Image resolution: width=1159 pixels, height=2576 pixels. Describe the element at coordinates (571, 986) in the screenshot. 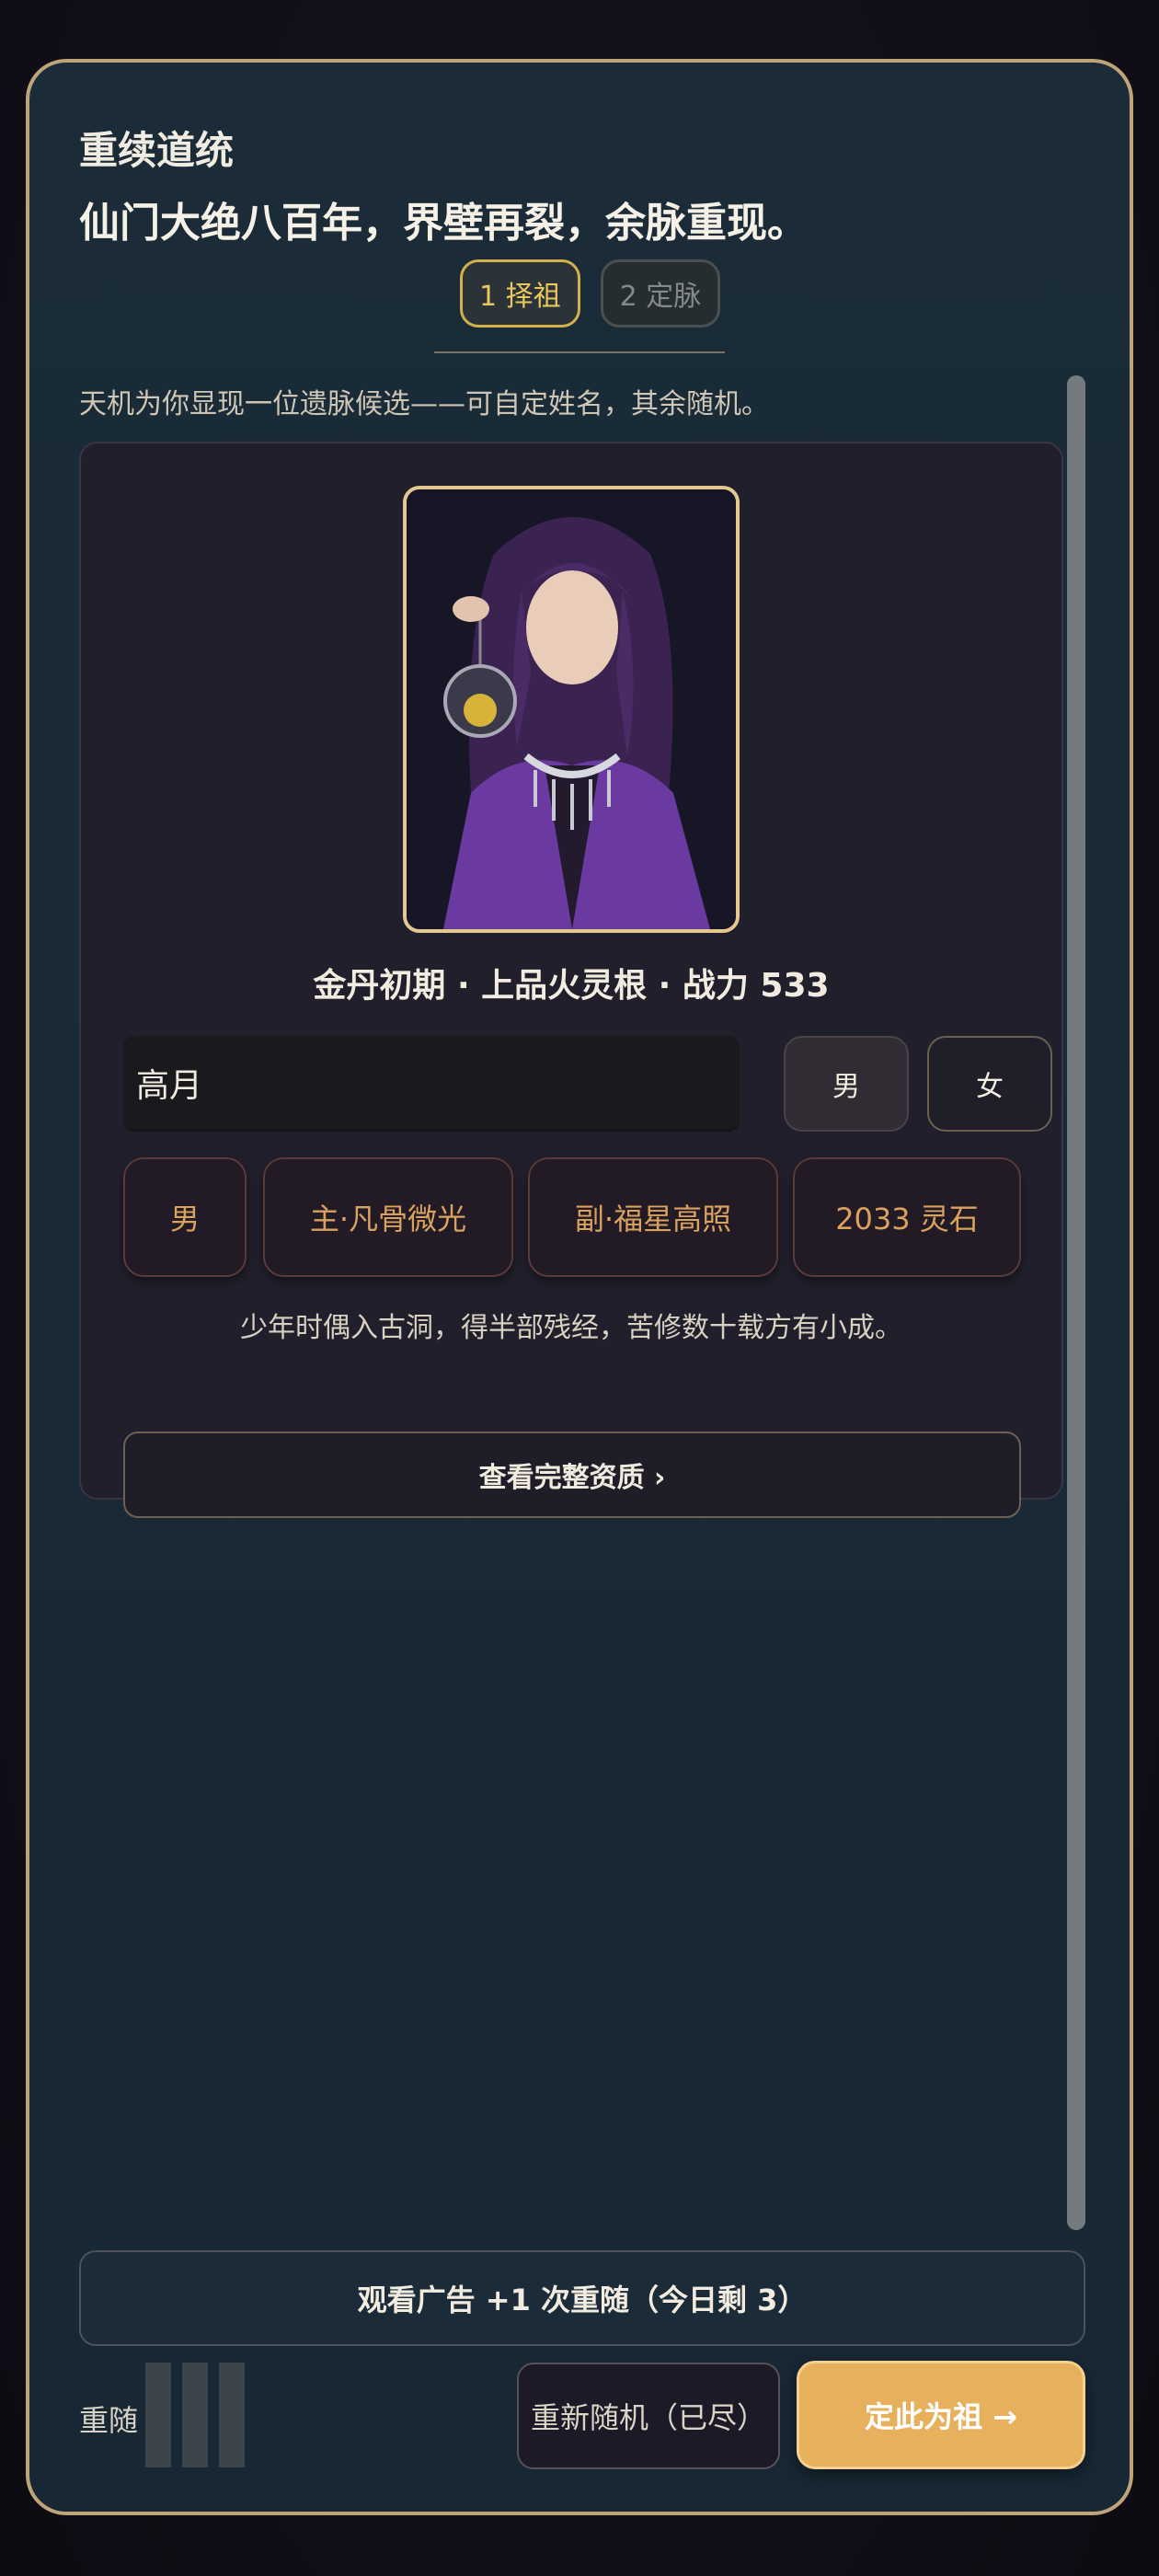

I see `cultivation-stats: 金丹初期 · 上品火灵根 · 战力 533` at that location.